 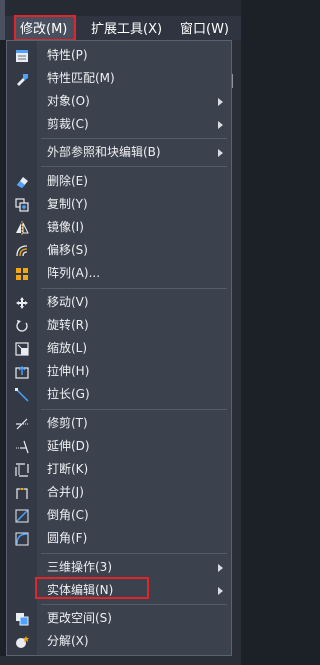 What do you see at coordinates (67, 348) in the screenshot?
I see `menu-item-label: 缩放(L)` at bounding box center [67, 348].